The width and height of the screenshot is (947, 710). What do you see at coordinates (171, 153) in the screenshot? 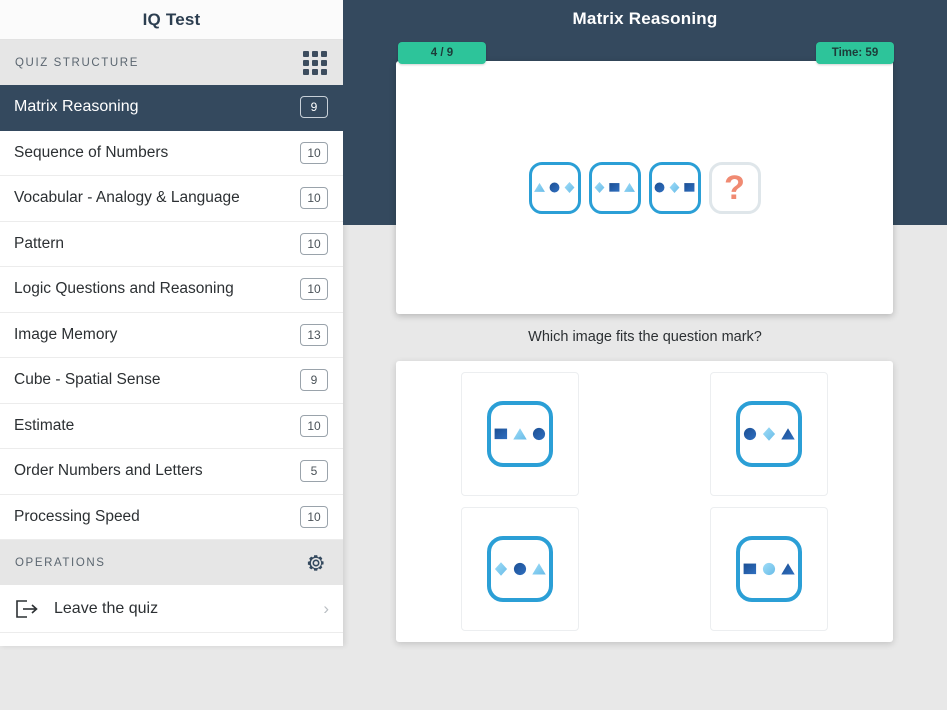
I see `sidebar-item-sequence-of-numbers: Sequence of Numbers 10` at bounding box center [171, 153].